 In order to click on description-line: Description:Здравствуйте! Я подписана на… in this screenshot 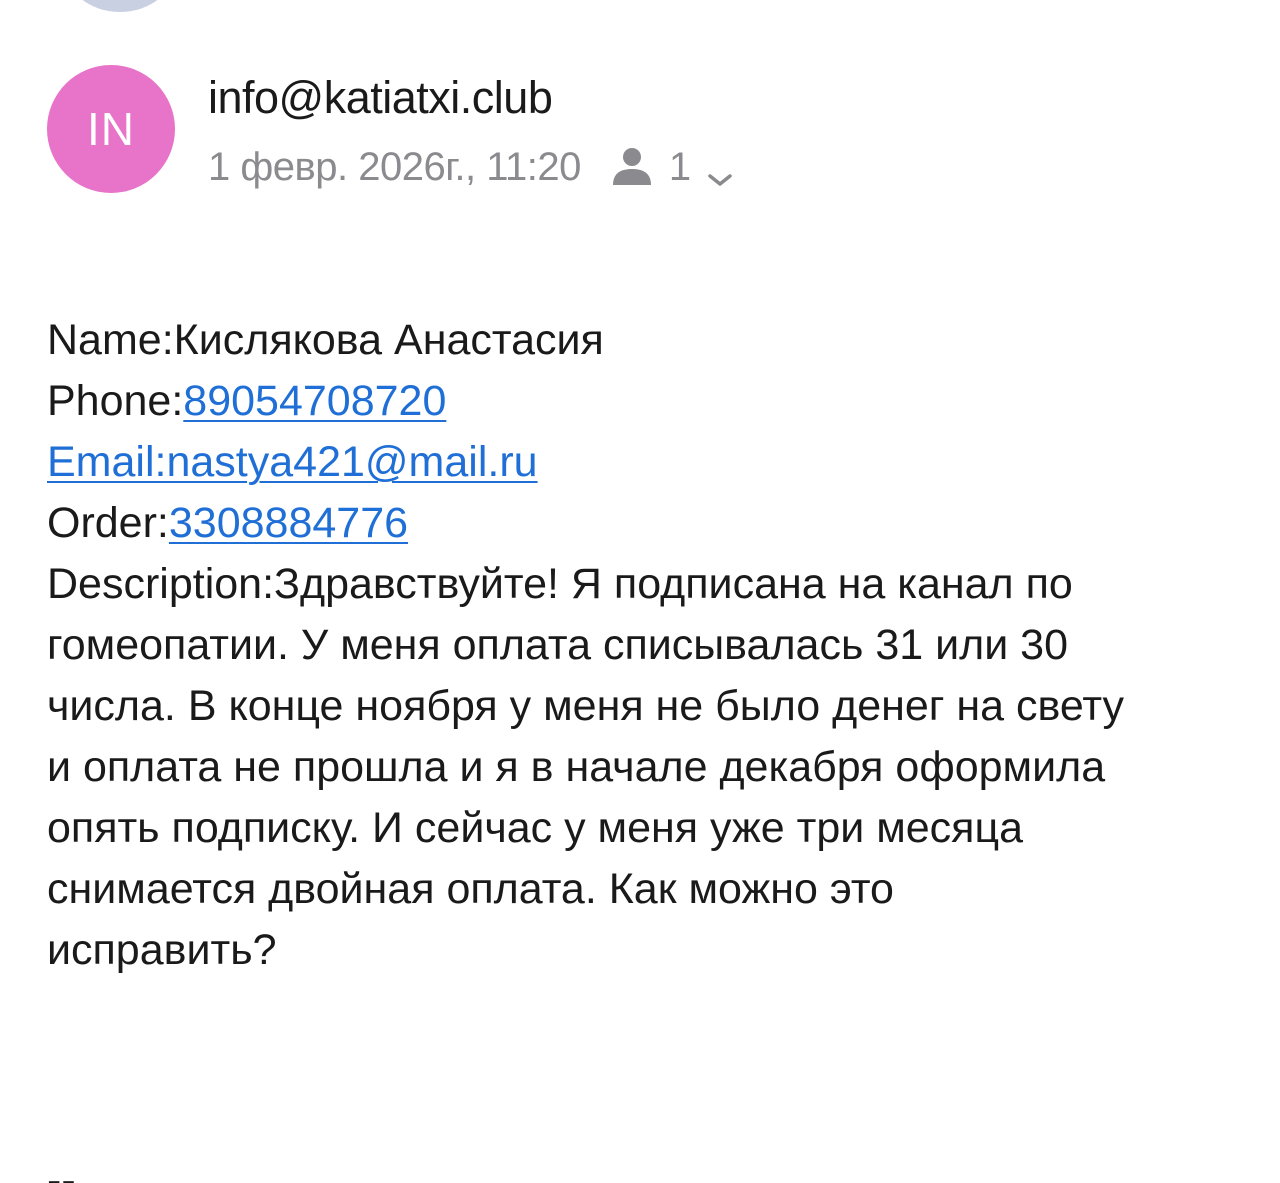, I will do `click(560, 584)`.